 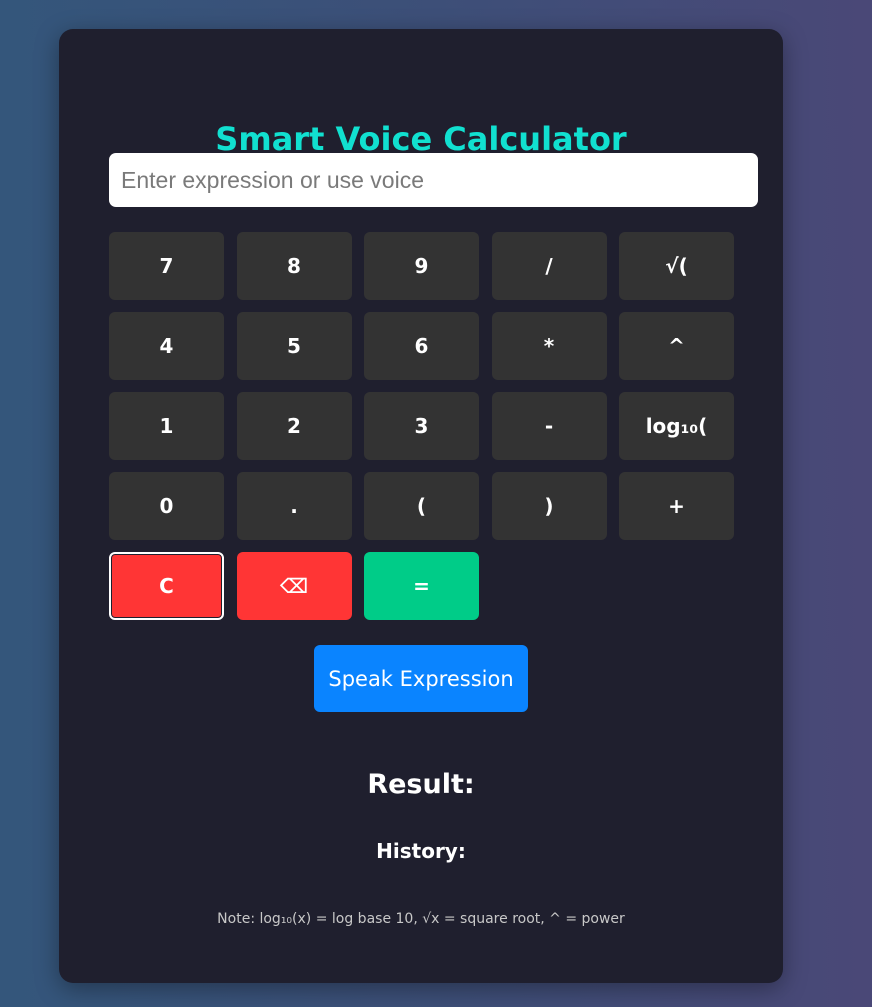 I want to click on key-2: 2, so click(x=294, y=426).